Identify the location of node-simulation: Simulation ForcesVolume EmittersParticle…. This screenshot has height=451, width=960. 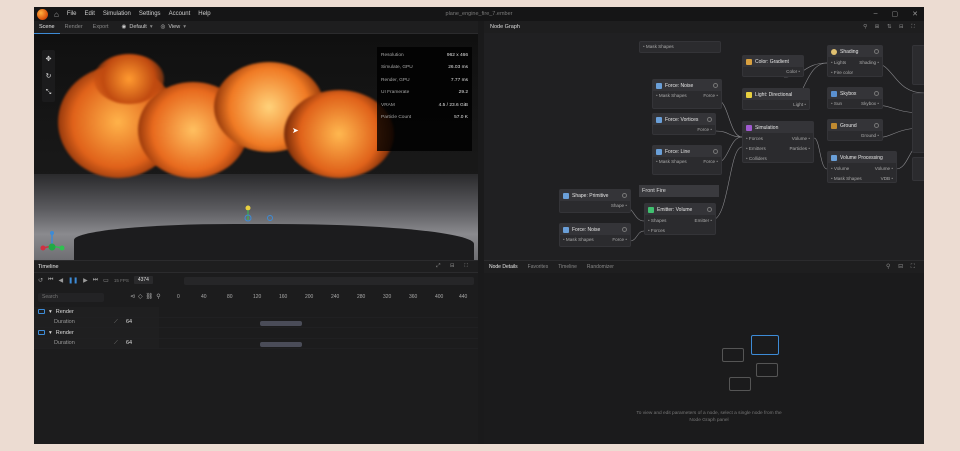
(778, 142).